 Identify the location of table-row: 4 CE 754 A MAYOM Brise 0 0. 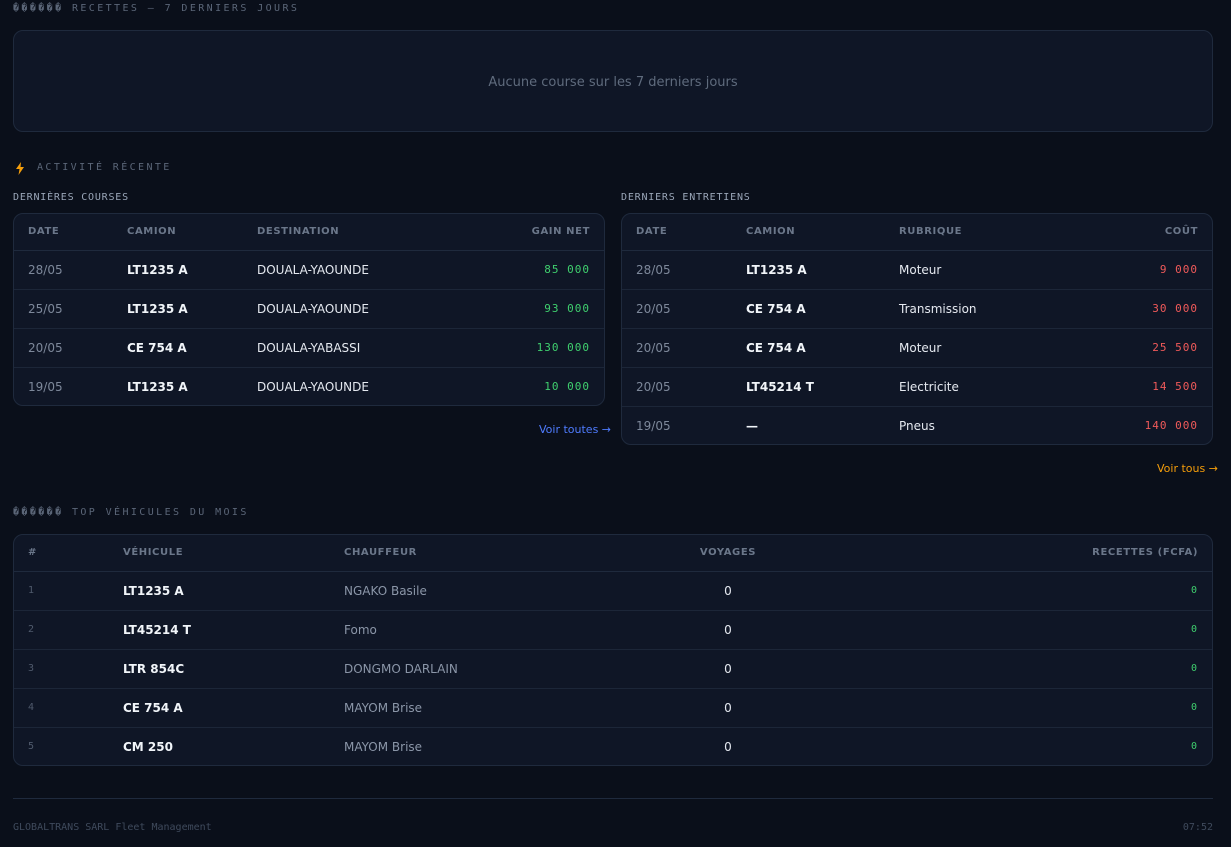
(613, 708).